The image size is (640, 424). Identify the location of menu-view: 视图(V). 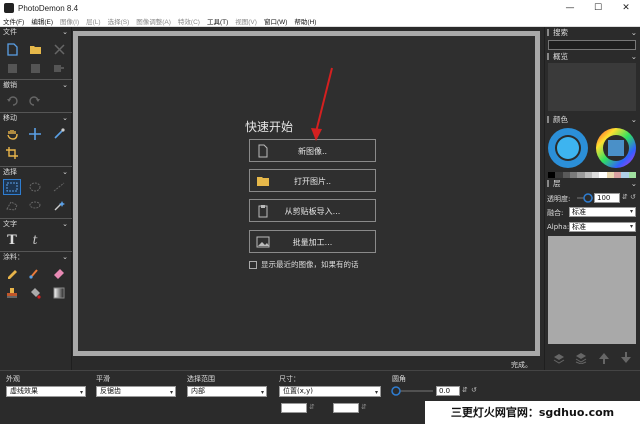
(246, 21).